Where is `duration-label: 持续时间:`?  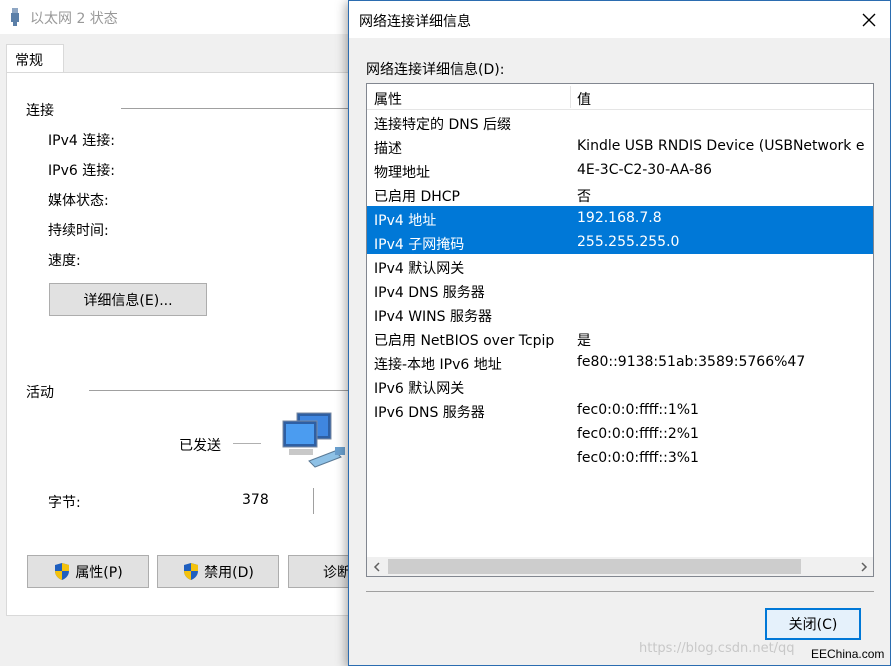 duration-label: 持续时间: is located at coordinates (78, 231).